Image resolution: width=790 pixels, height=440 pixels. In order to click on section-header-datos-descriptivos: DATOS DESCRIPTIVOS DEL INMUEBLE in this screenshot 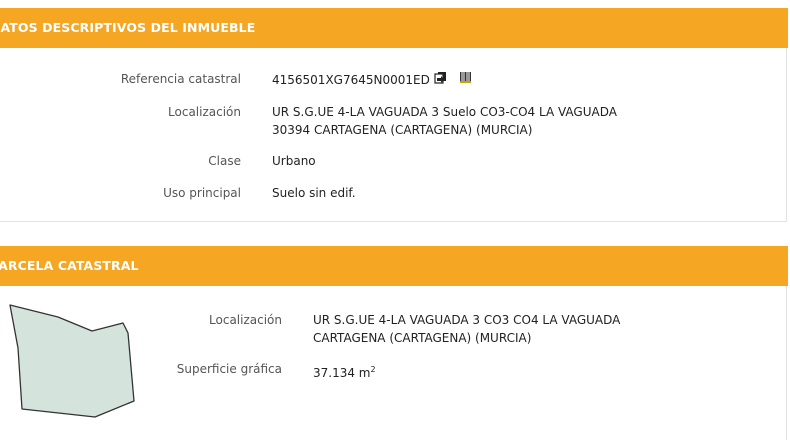, I will do `click(394, 28)`.